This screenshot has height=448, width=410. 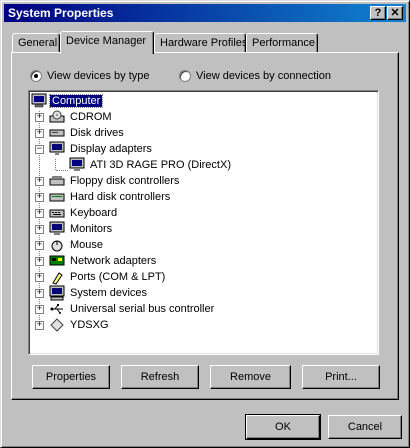 I want to click on window-title: System Properties, so click(x=61, y=13).